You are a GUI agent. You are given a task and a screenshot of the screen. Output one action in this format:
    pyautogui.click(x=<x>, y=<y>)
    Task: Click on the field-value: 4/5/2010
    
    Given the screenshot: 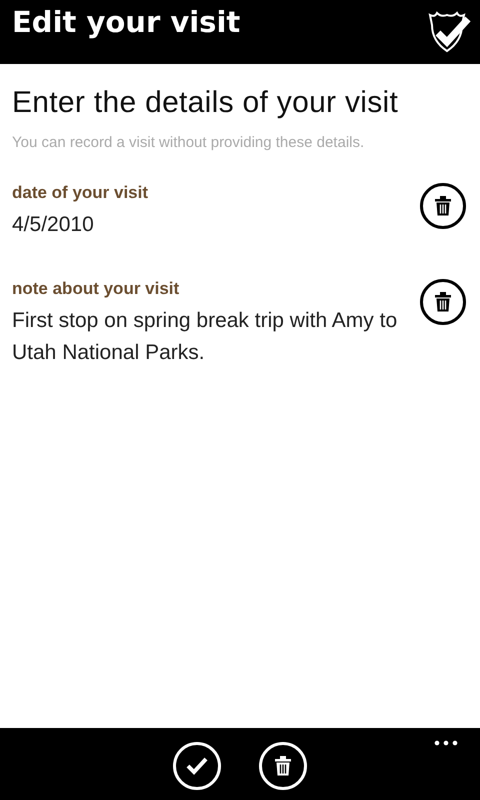 What is the action you would take?
    pyautogui.click(x=212, y=225)
    